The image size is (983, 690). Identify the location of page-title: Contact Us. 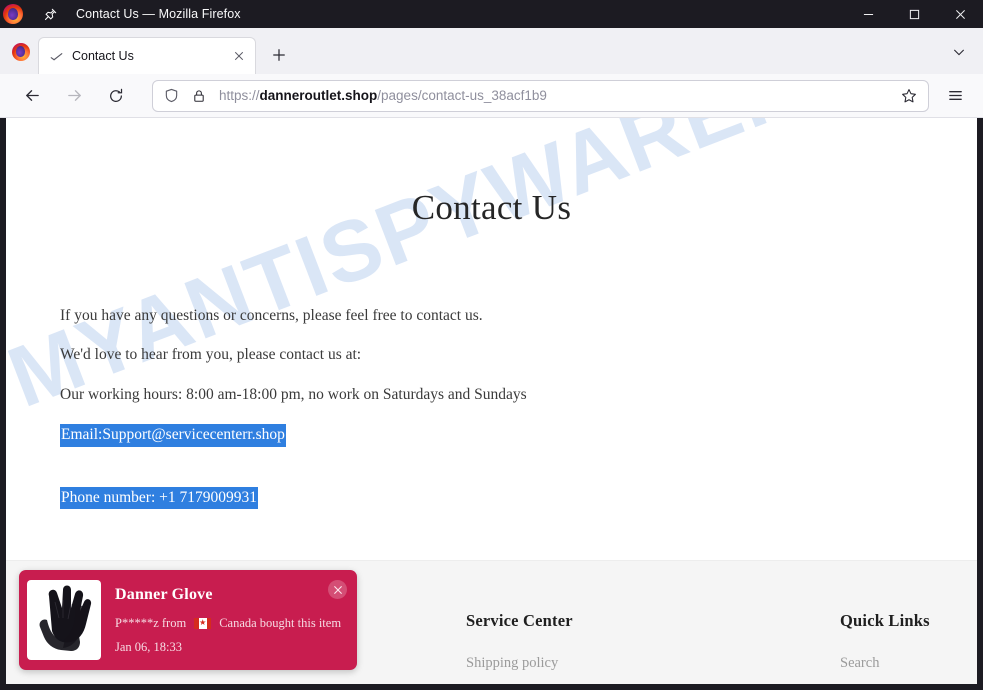
(491, 207).